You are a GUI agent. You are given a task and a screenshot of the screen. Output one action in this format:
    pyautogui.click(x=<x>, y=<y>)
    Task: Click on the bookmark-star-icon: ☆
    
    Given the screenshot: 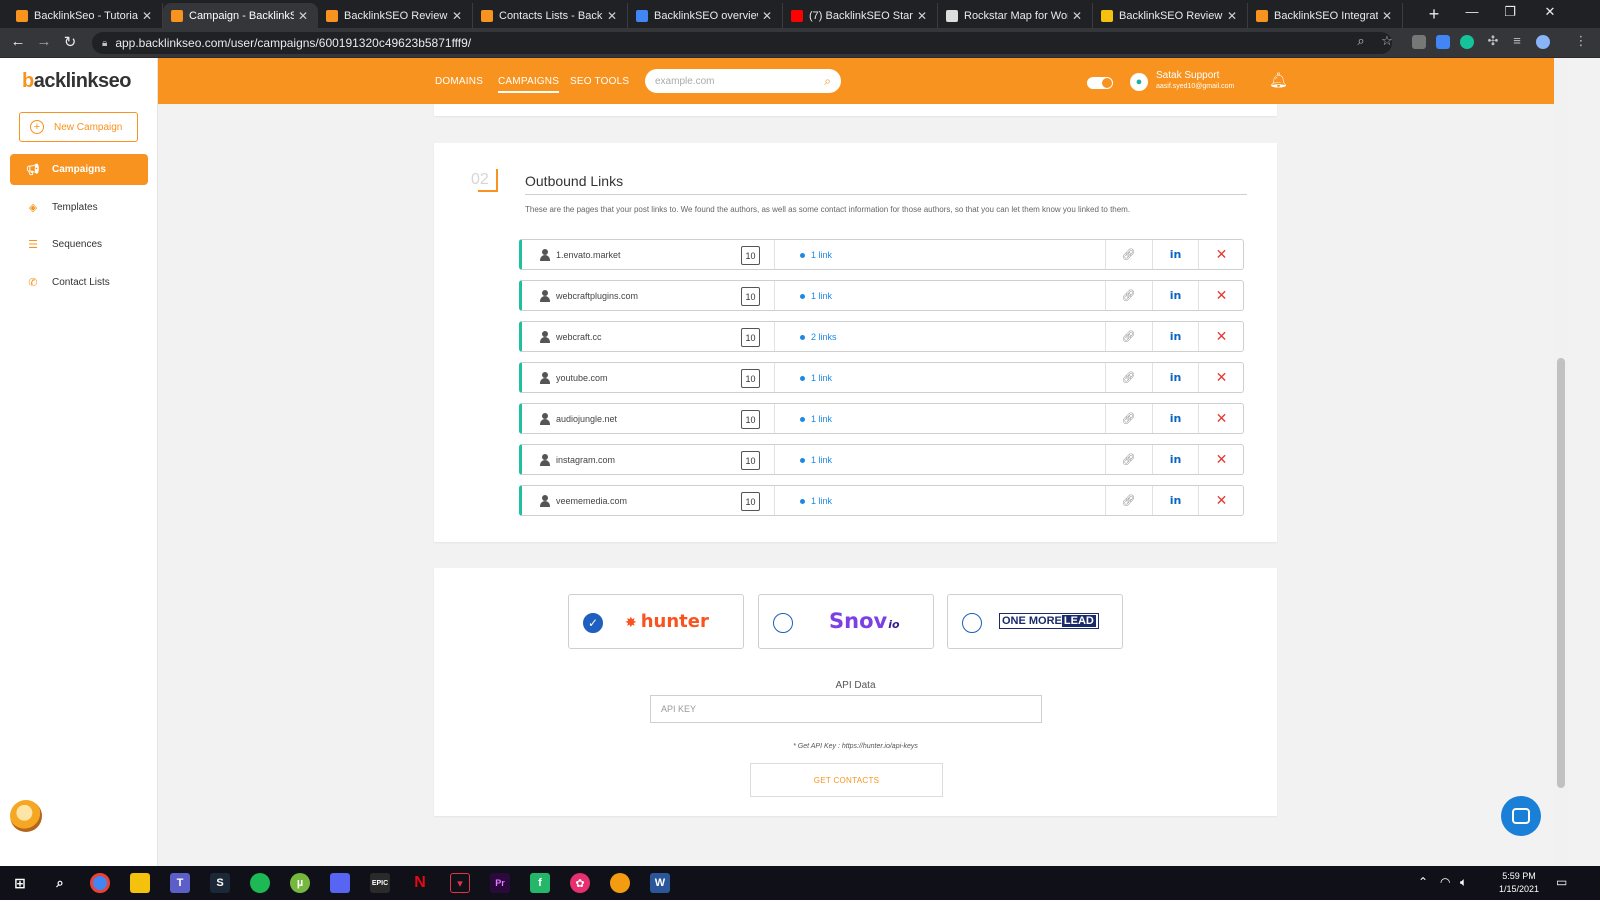 What is the action you would take?
    pyautogui.click(x=1387, y=41)
    